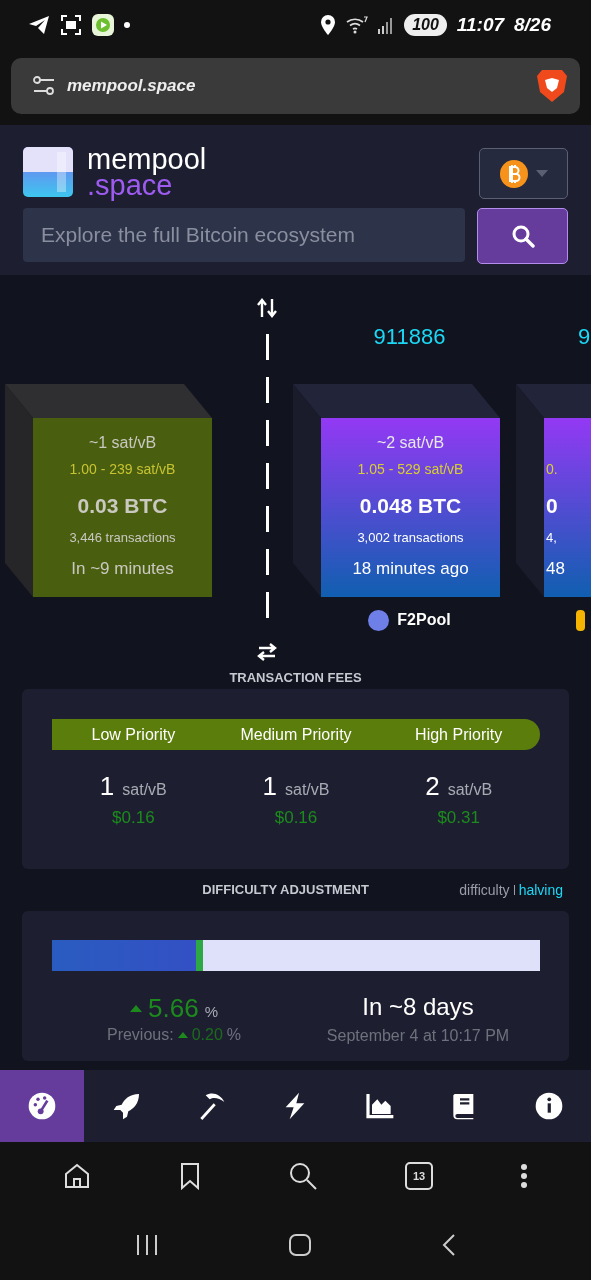 The height and width of the screenshot is (1280, 591). Describe the element at coordinates (424, 620) in the screenshot. I see `pool-name: F2Pool` at that location.